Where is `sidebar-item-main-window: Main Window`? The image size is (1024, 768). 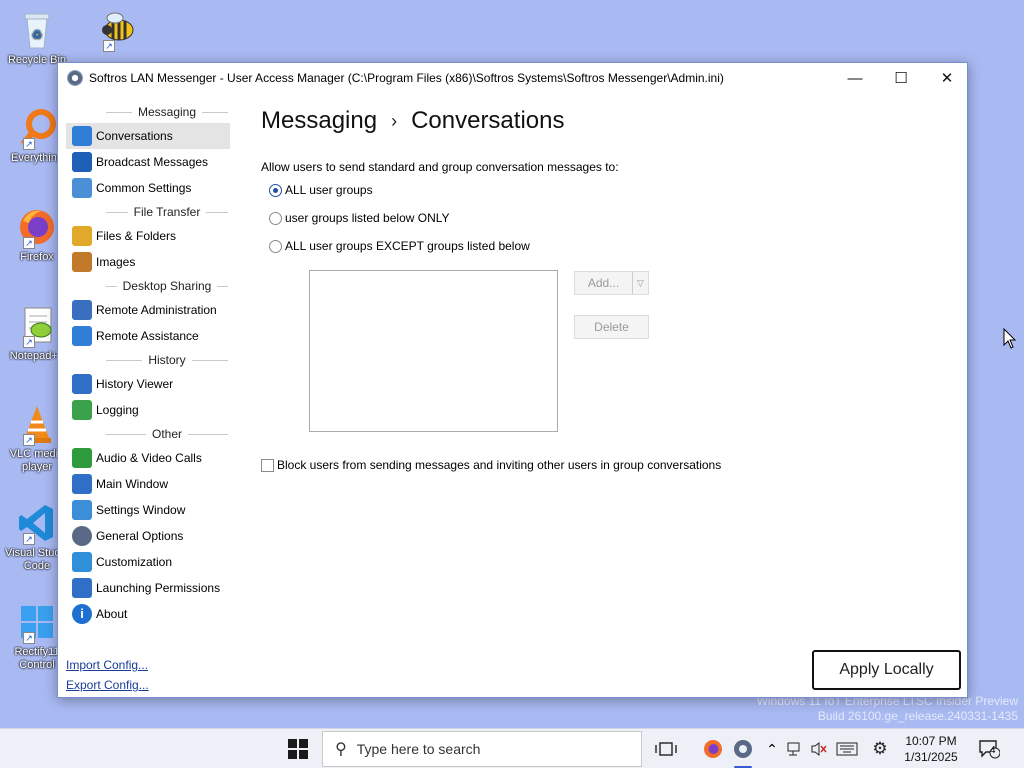 sidebar-item-main-window: Main Window is located at coordinates (150, 484).